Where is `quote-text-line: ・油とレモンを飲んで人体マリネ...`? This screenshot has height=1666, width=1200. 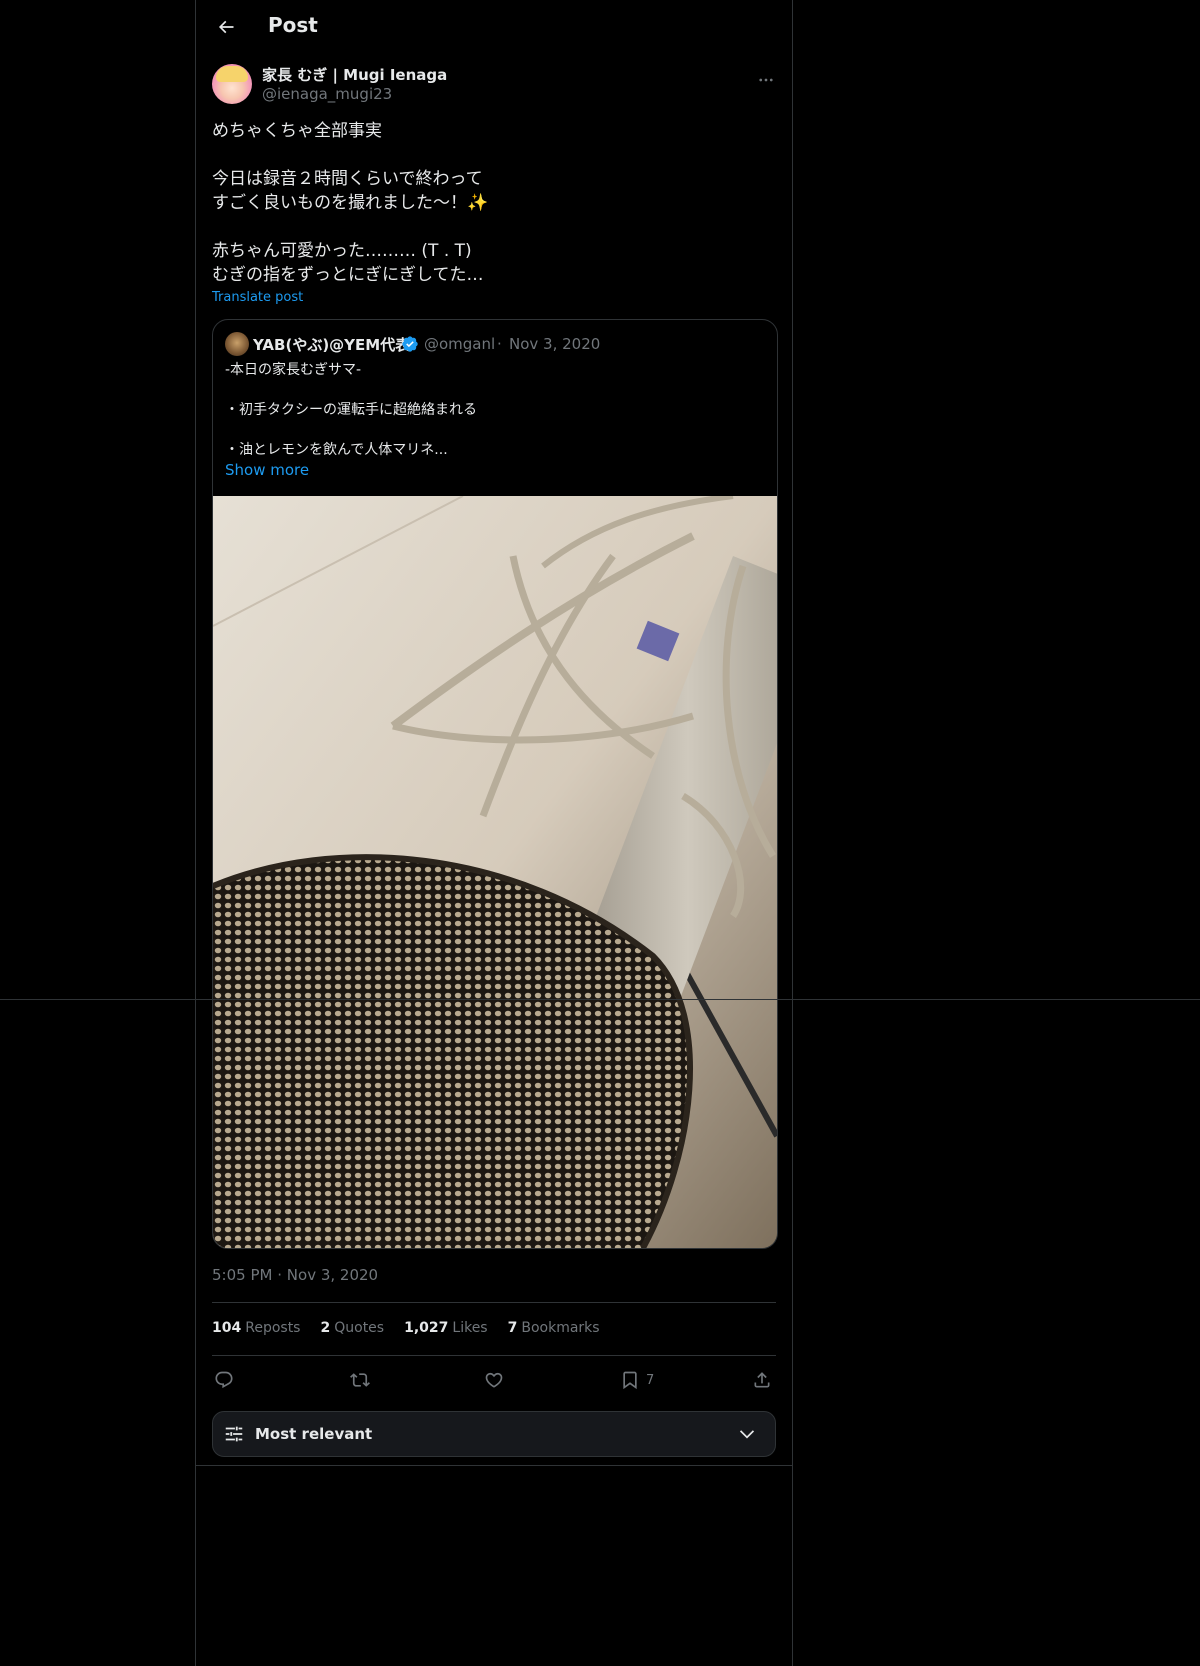 quote-text-line: ・油とレモンを飲んで人体マリネ... is located at coordinates (336, 450).